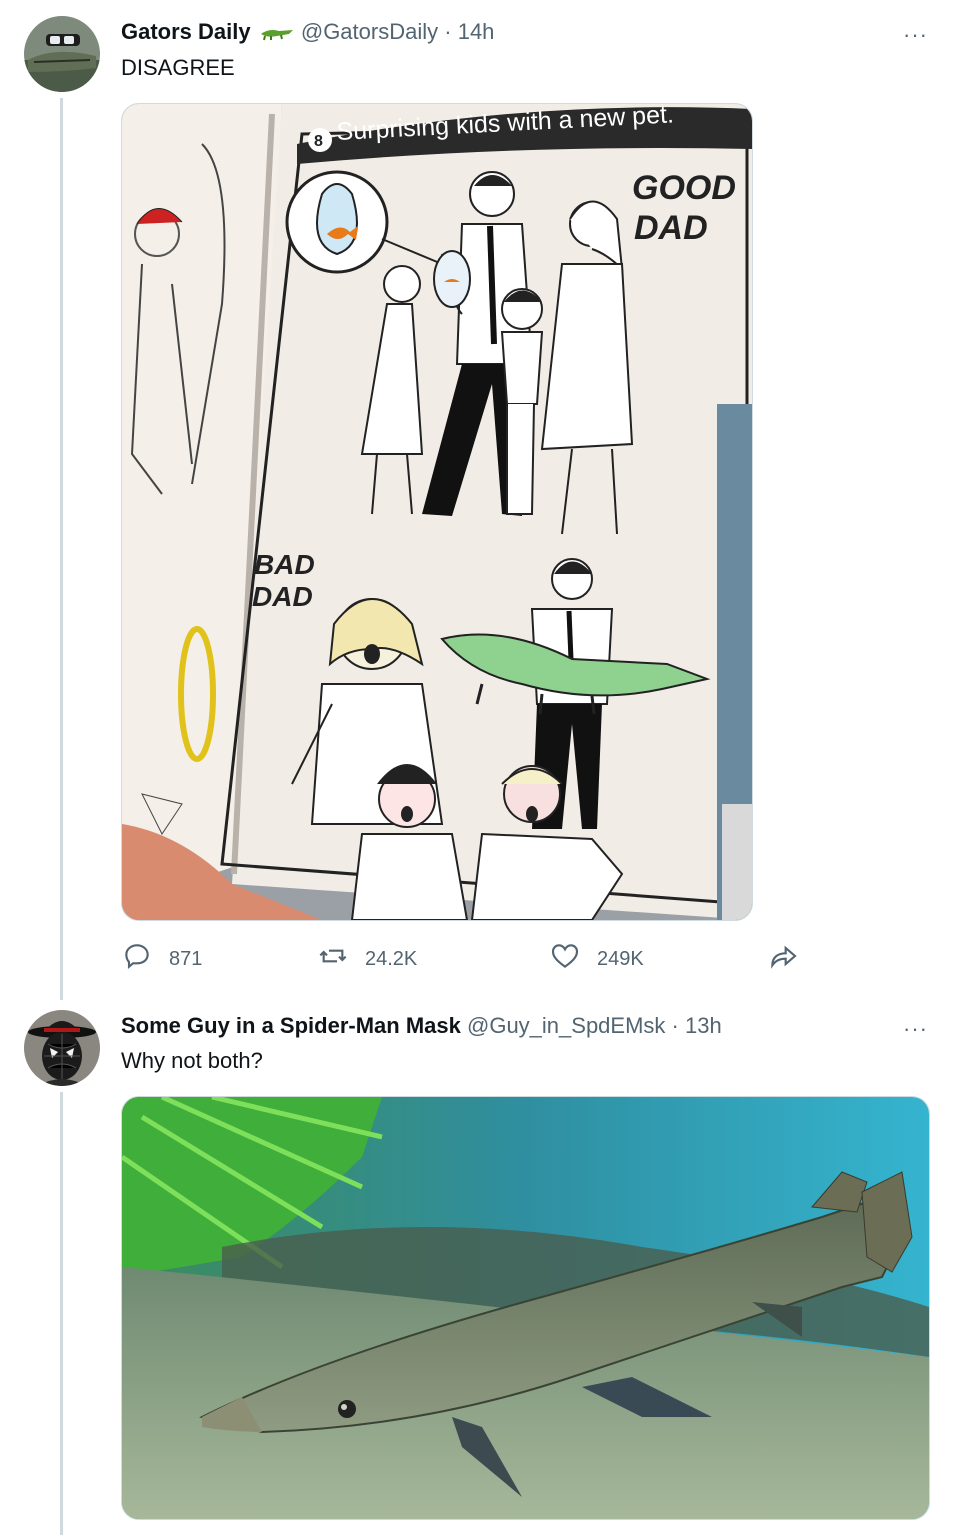 This screenshot has height=1535, width=958. What do you see at coordinates (318, 141) in the screenshot?
I see `banner-number: 8` at bounding box center [318, 141].